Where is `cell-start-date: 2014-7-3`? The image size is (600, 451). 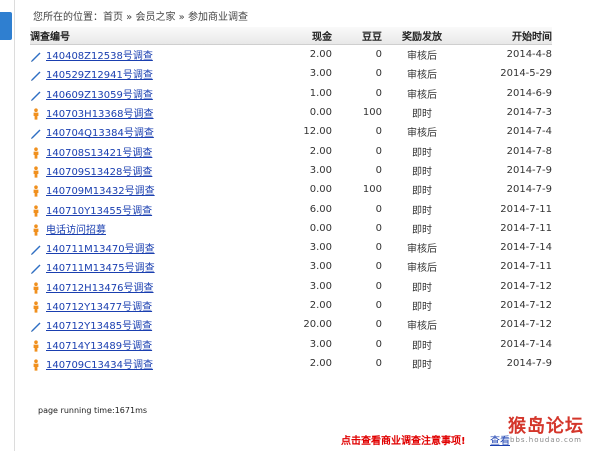
cell-start-date: 2014-7-3 is located at coordinates (529, 113).